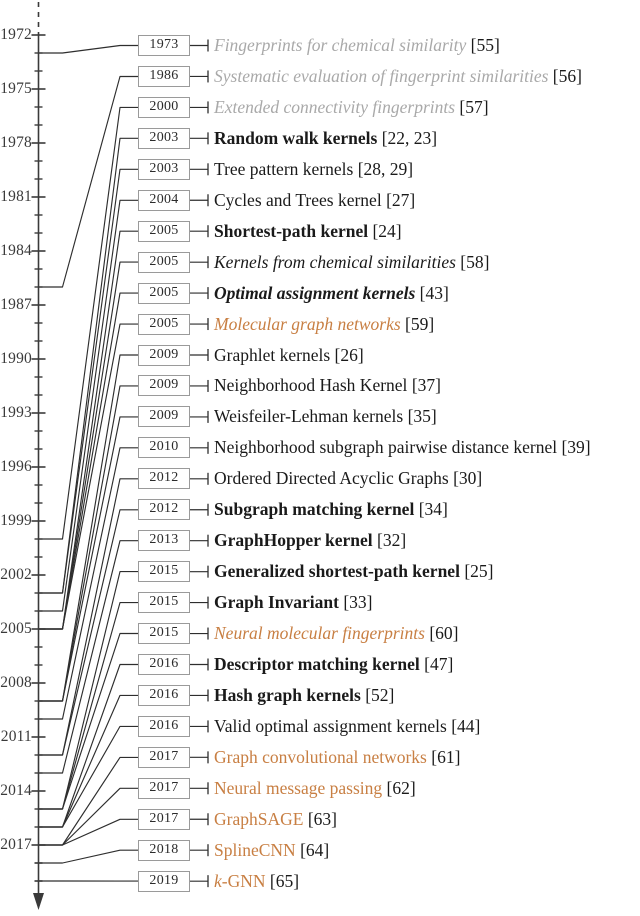 The height and width of the screenshot is (916, 640). I want to click on entry-reference: [33], so click(357, 602).